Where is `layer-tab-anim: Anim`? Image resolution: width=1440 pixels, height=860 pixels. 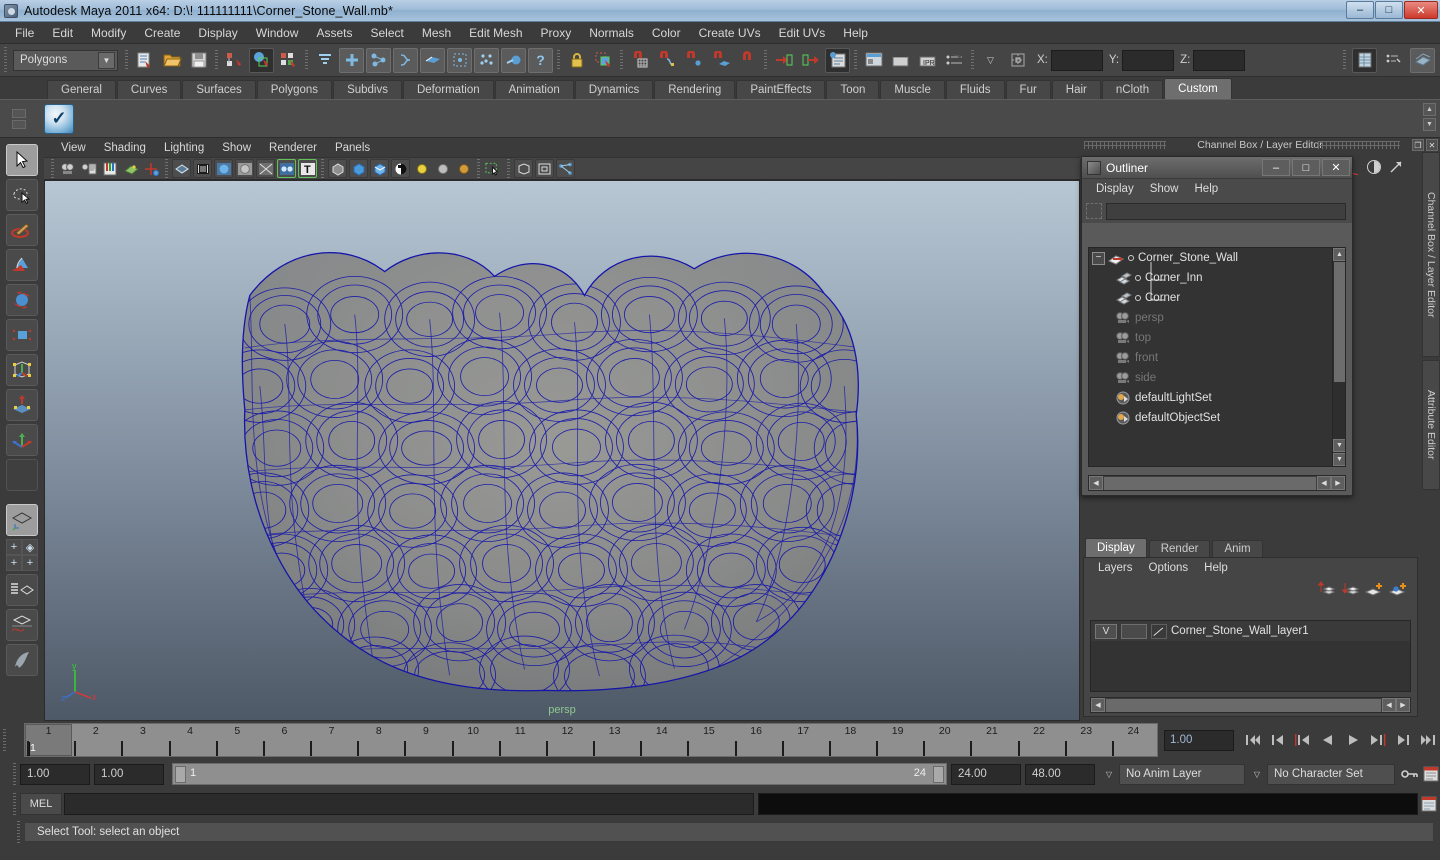 layer-tab-anim: Anim is located at coordinates (1237, 548).